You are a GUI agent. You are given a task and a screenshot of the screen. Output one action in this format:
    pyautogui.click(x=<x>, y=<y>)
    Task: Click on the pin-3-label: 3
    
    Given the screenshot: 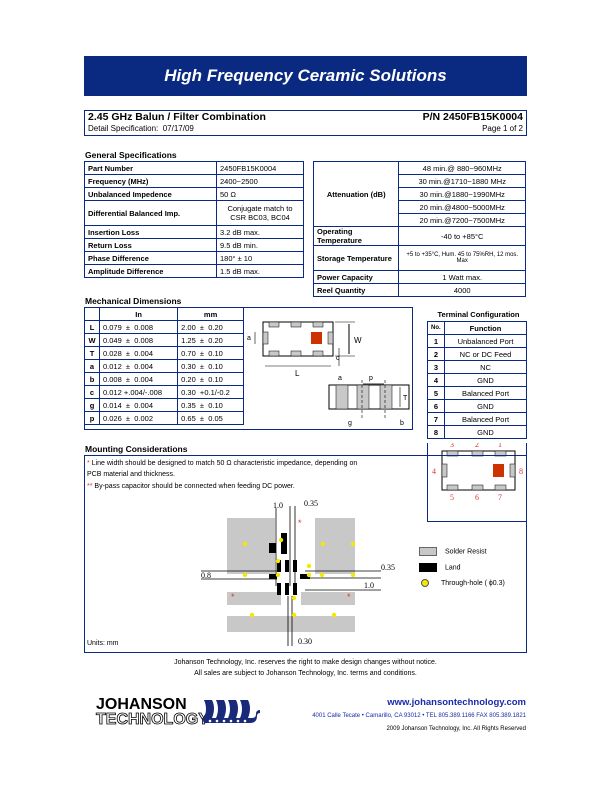 What is the action you would take?
    pyautogui.click(x=452, y=446)
    